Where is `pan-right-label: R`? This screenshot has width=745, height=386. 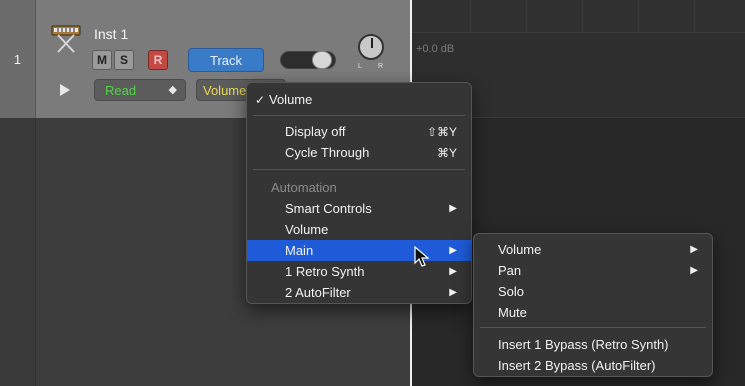
pan-right-label: R is located at coordinates (381, 66).